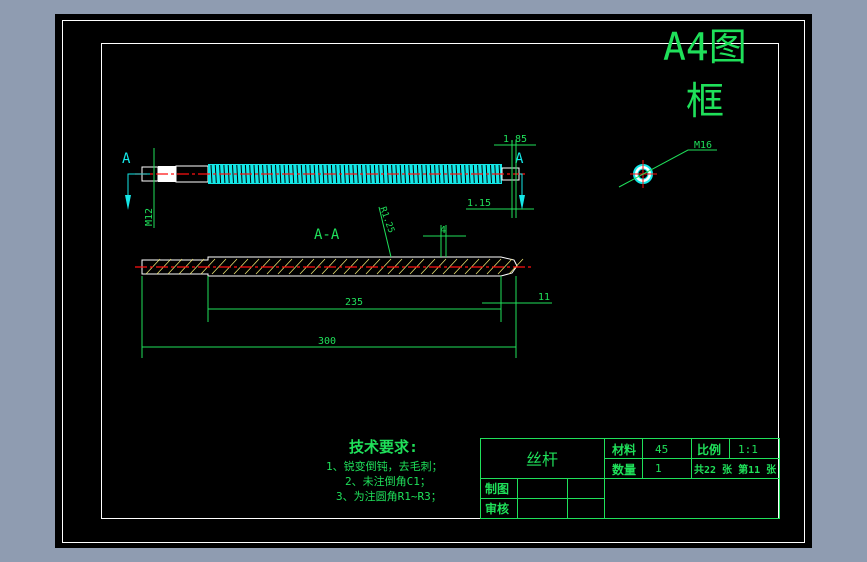 The height and width of the screenshot is (562, 867). Describe the element at coordinates (384, 466) in the screenshot. I see `tech-item: 1、锐变倒钝，去毛刺；` at that location.